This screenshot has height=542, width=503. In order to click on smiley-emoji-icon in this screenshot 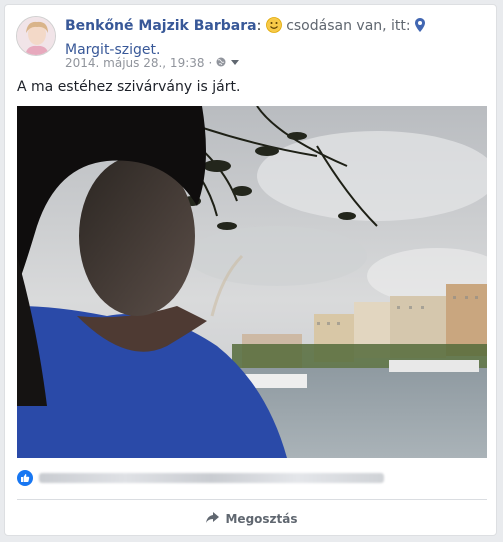, I will do `click(273, 28)`.